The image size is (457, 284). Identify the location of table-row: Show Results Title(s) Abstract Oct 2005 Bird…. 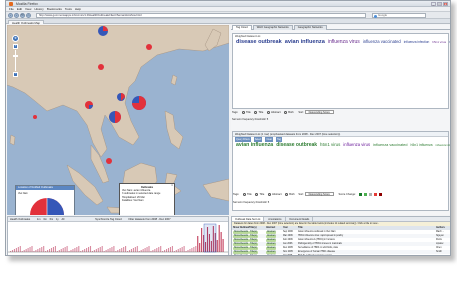
(341, 255).